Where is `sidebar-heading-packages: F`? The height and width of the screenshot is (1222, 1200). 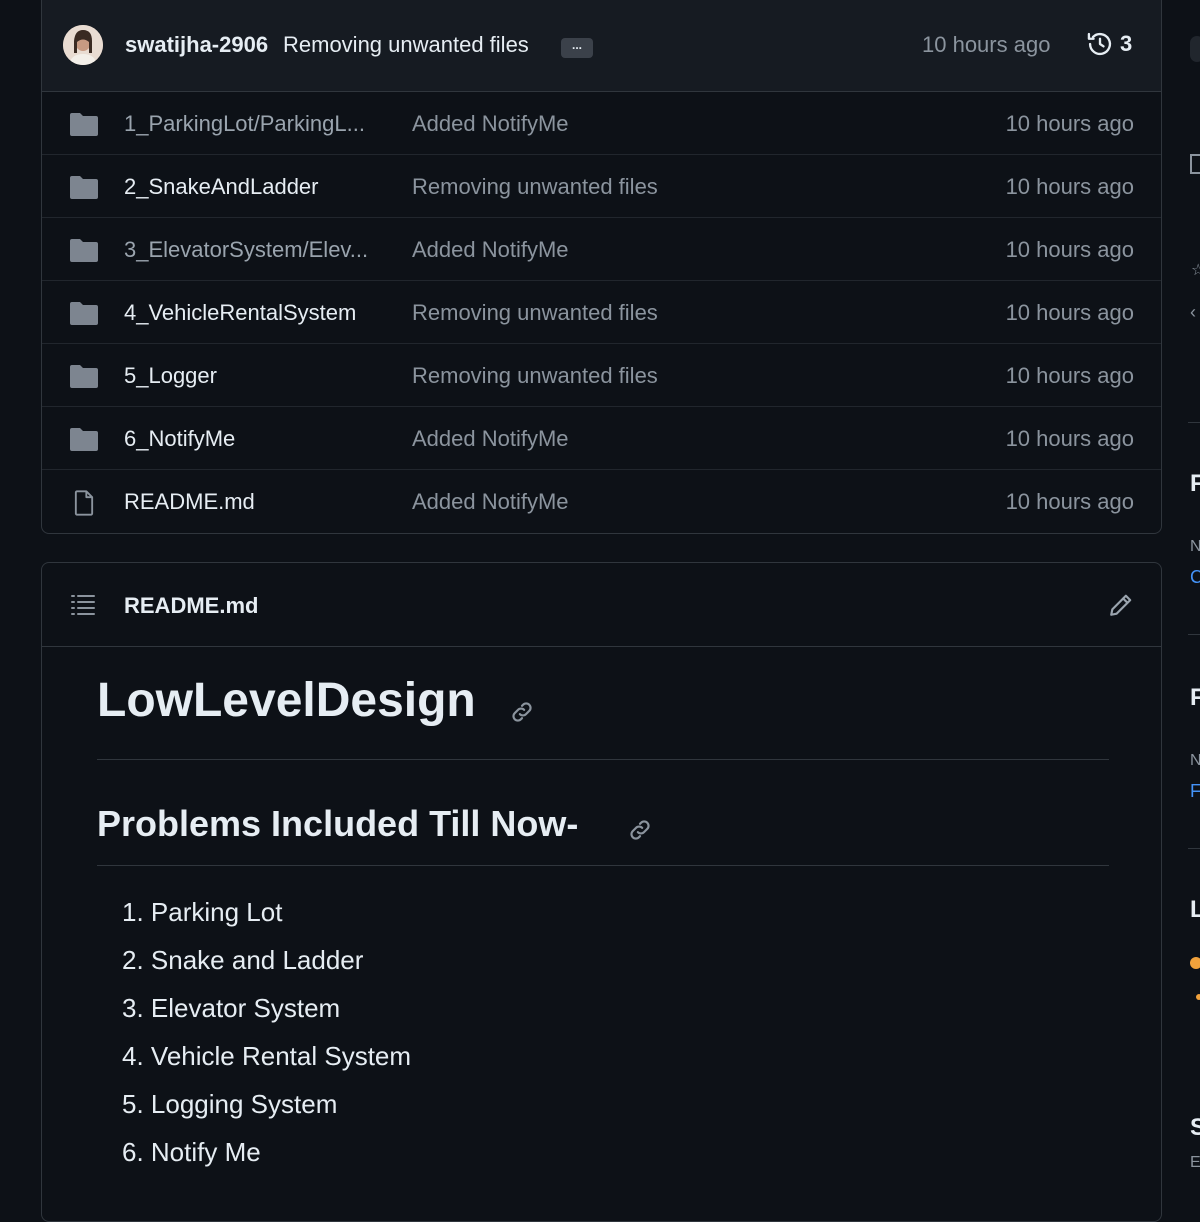
sidebar-heading-packages: F is located at coordinates (1195, 697).